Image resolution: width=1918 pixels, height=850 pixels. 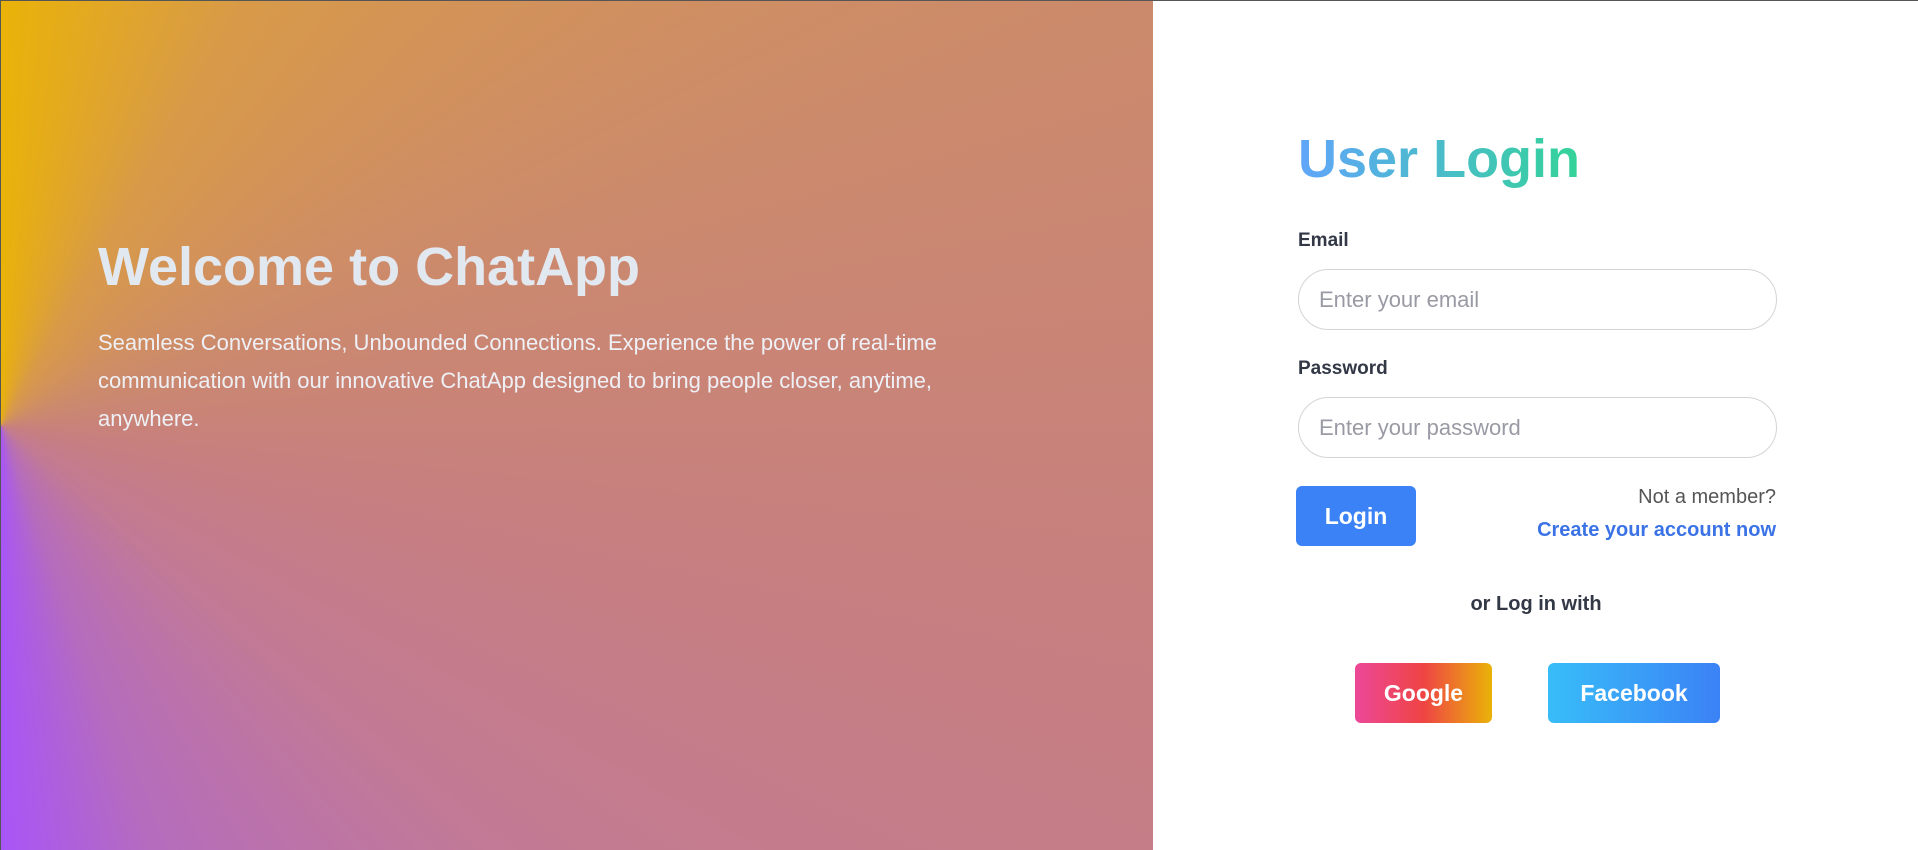 What do you see at coordinates (1323, 240) in the screenshot?
I see `email-label: Email` at bounding box center [1323, 240].